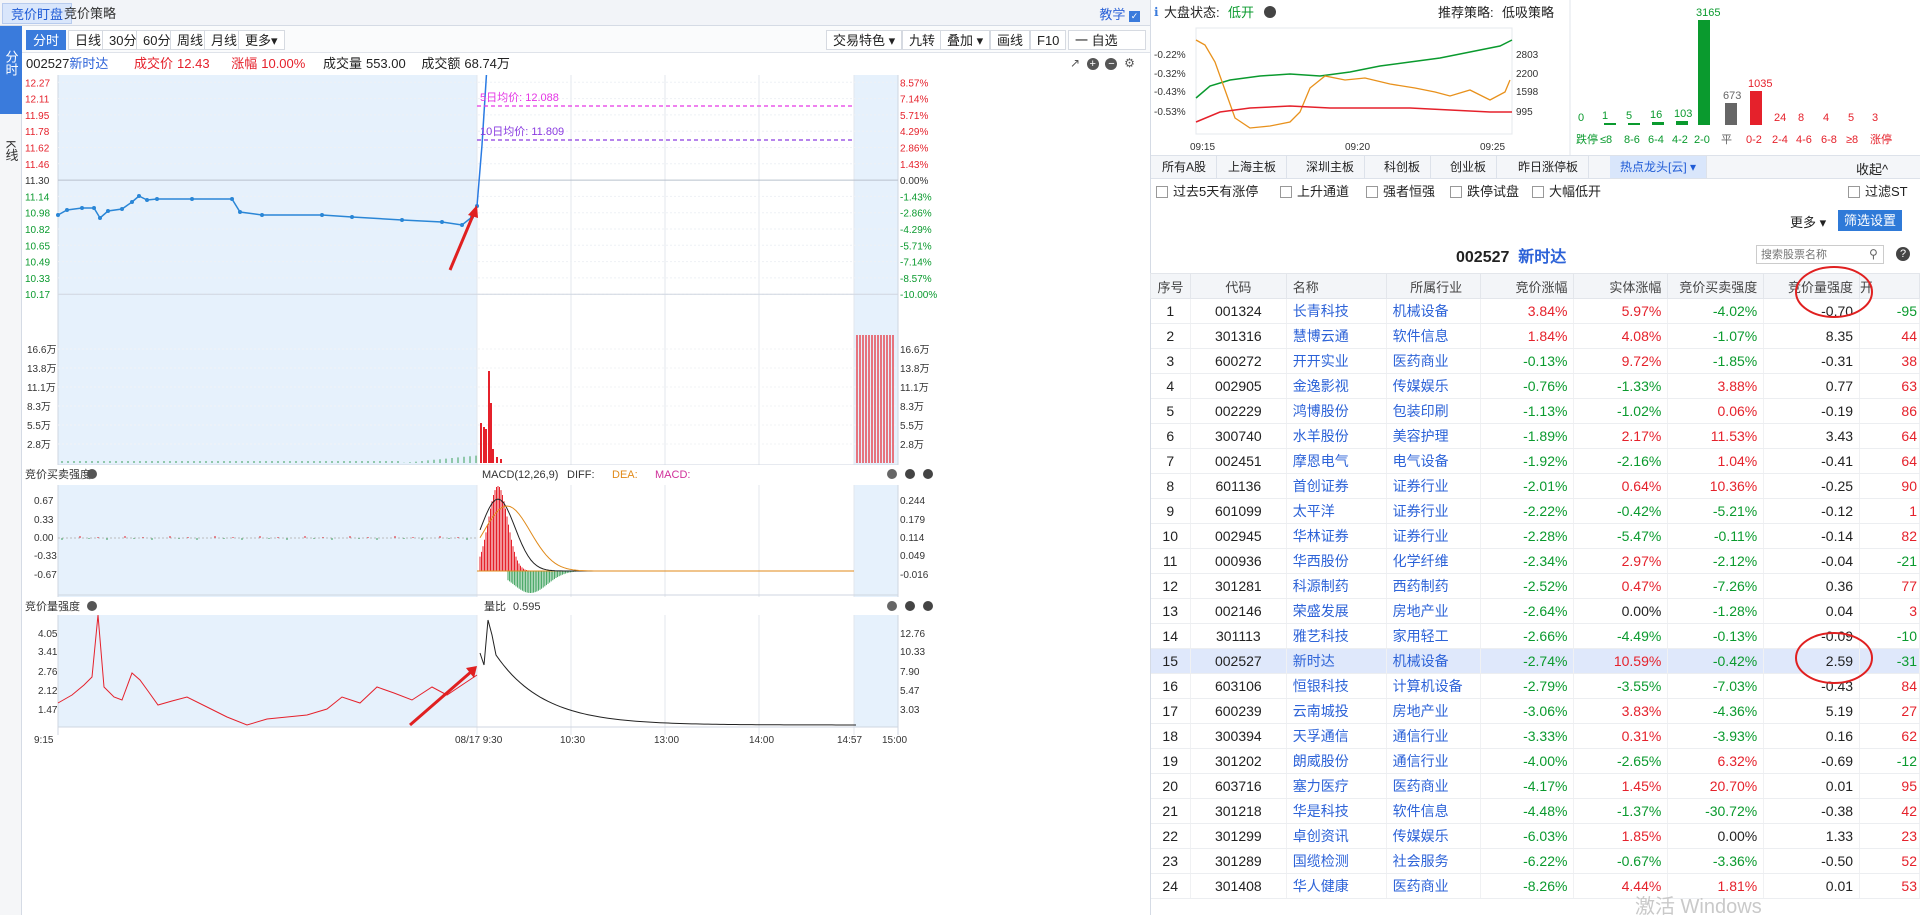 Image resolution: width=1920 pixels, height=915 pixels. Describe the element at coordinates (1549, 167) in the screenshot. I see `board-tab-limitup: 昨日涨停板` at that location.